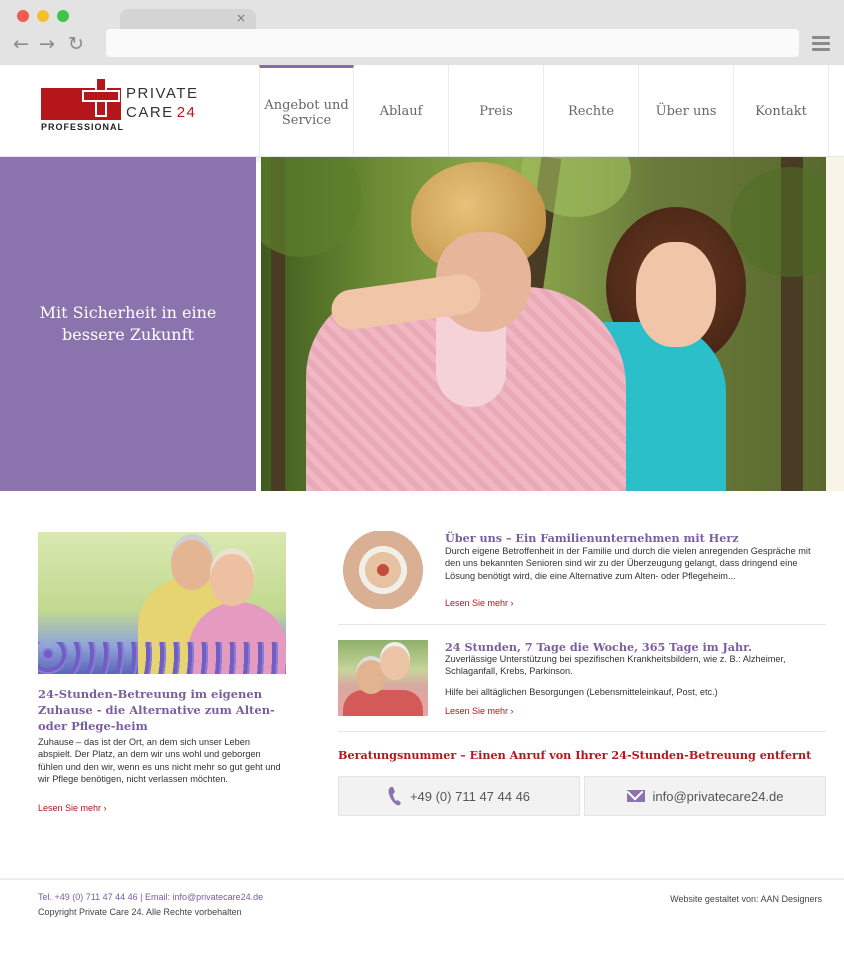  What do you see at coordinates (394, 796) in the screenshot?
I see `phone-icon` at bounding box center [394, 796].